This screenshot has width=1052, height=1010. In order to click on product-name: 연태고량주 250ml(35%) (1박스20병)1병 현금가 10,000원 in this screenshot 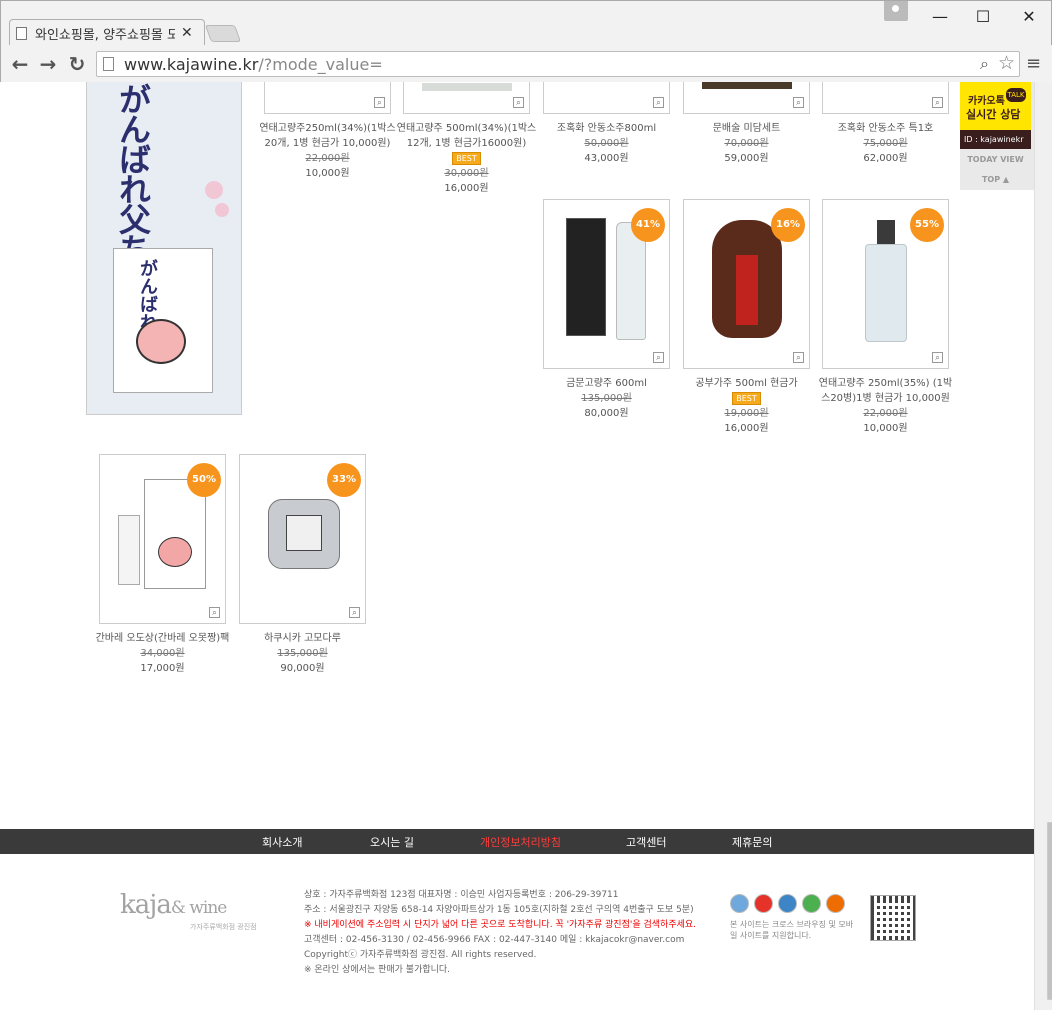, I will do `click(885, 391)`.